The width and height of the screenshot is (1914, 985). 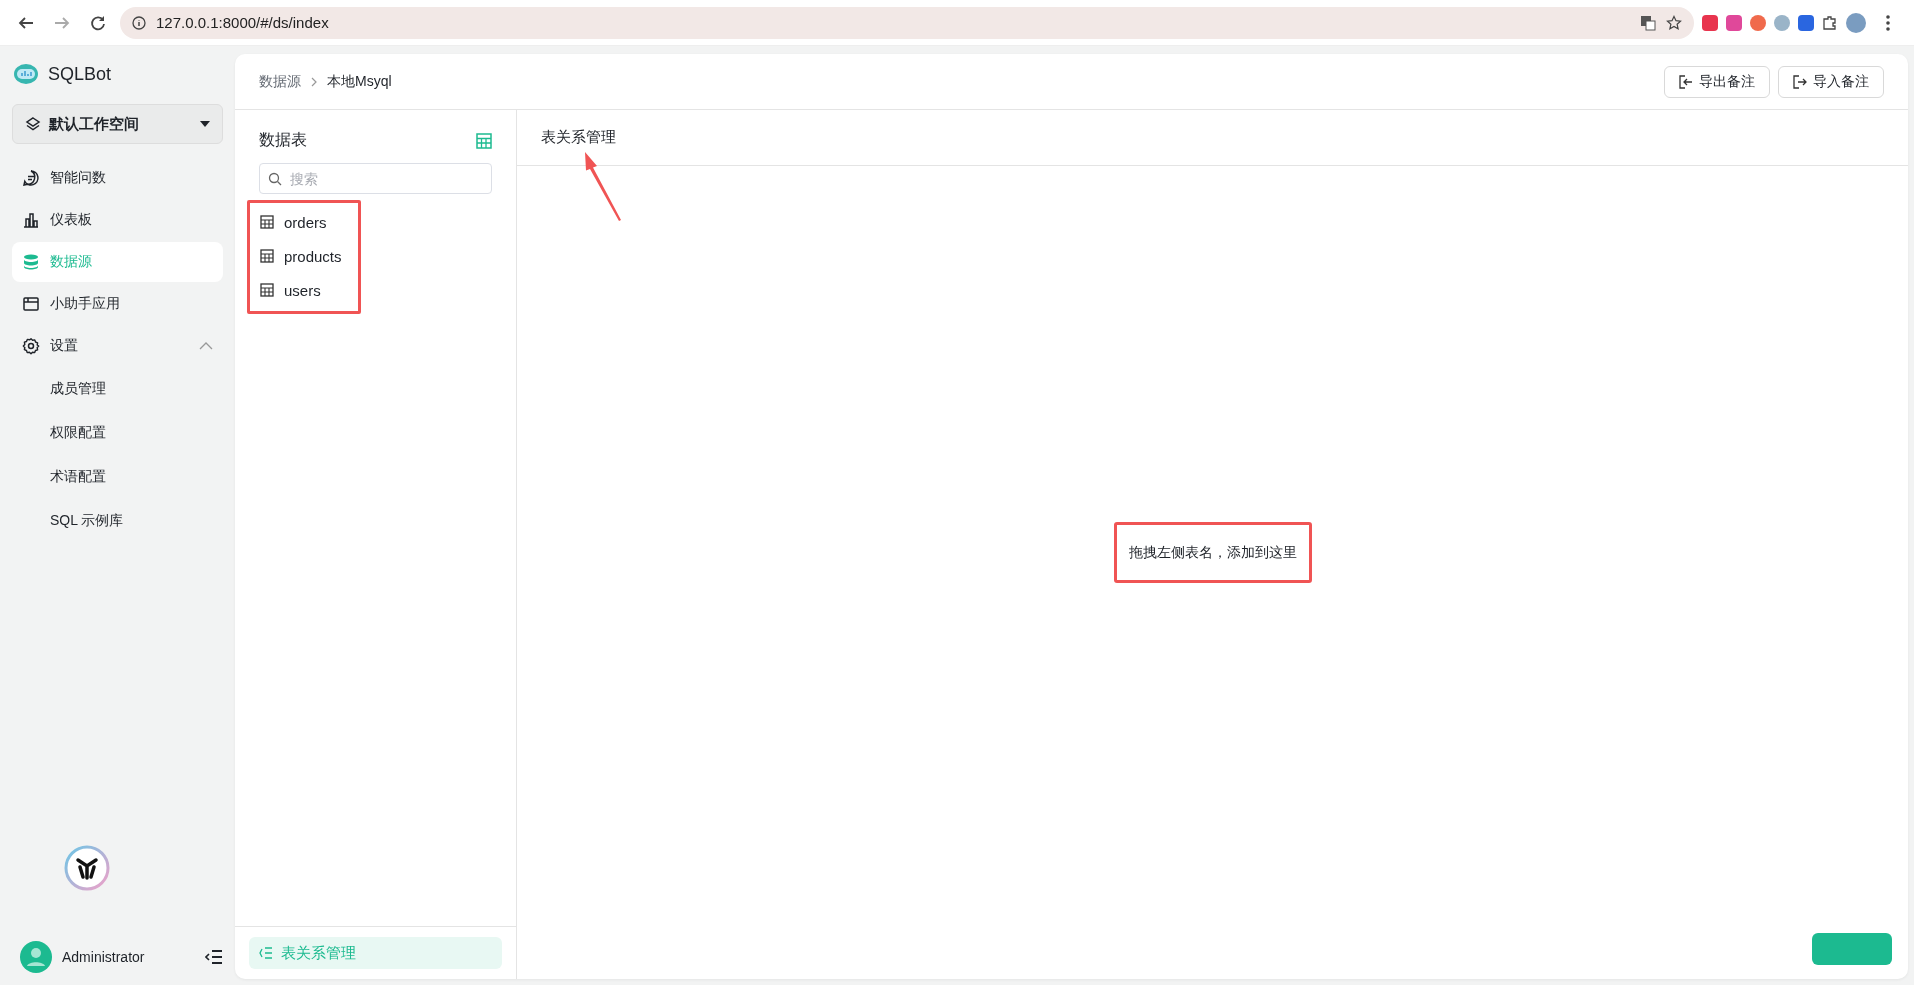 What do you see at coordinates (1856, 22) in the screenshot?
I see `profile-avatar` at bounding box center [1856, 22].